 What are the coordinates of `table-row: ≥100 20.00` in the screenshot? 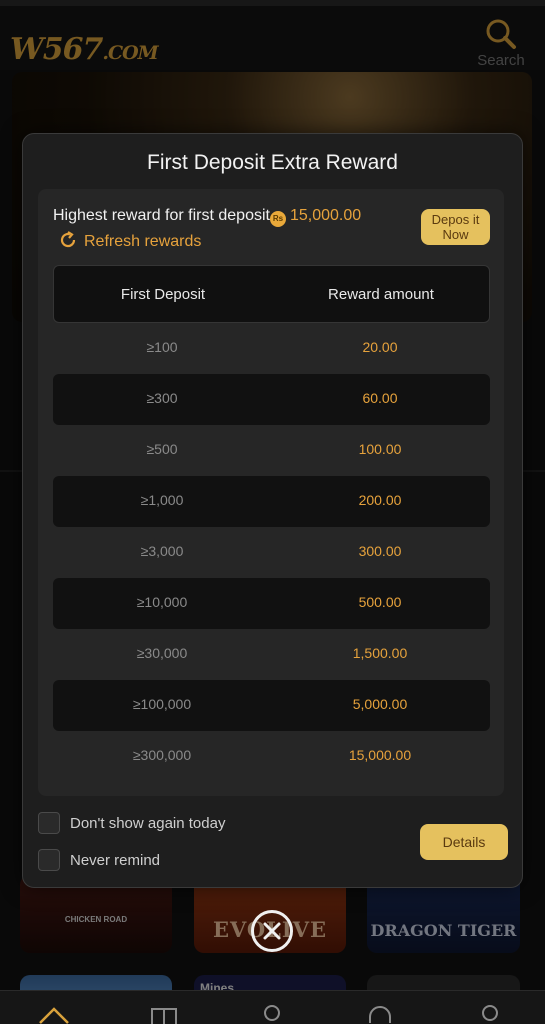 It's located at (272, 347).